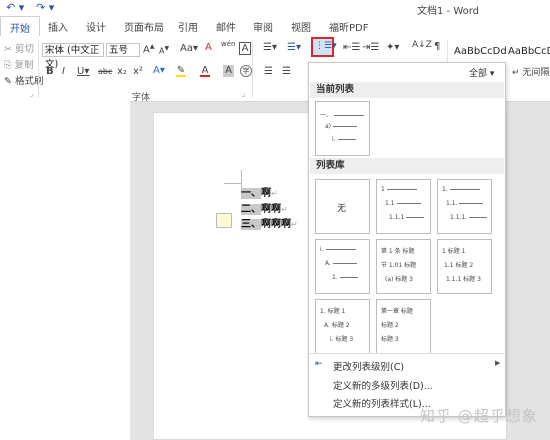 Image resolution: width=550 pixels, height=440 pixels. I want to click on ribbon-tabs: 开始 插入 设计 页面布局 引用 邮件 审阅 视图 福昕PDF, so click(275, 26).